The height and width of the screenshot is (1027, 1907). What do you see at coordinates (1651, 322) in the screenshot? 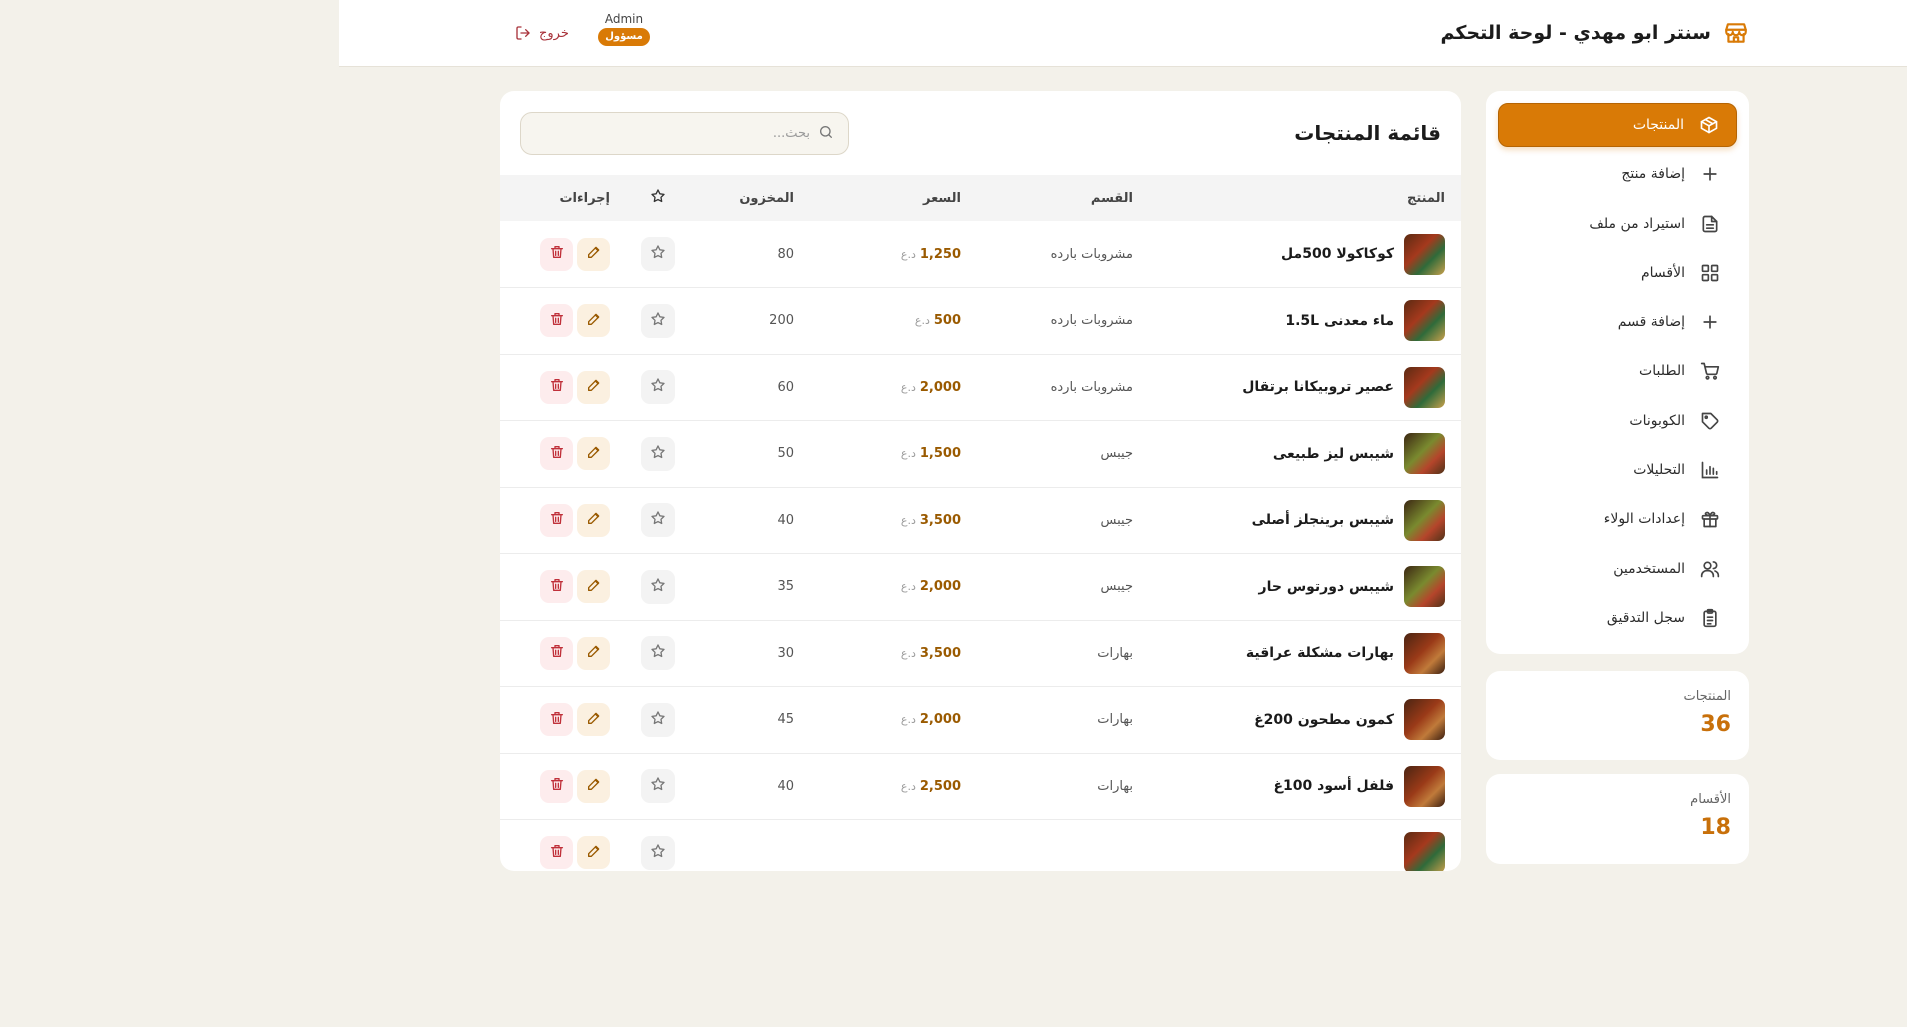
I see `sidebar-item-label: إضافة قسم` at bounding box center [1651, 322].